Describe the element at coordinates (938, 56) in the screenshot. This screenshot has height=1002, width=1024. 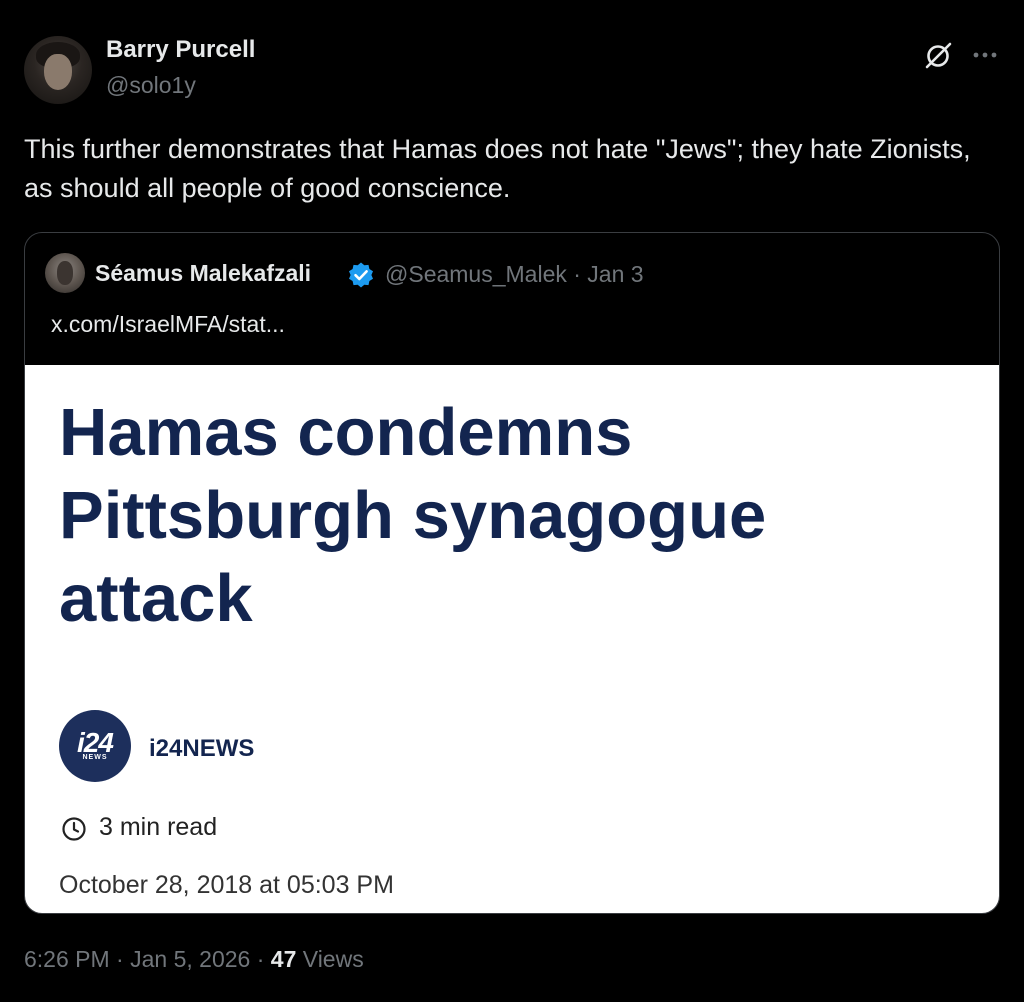
I see `grok-icon` at that location.